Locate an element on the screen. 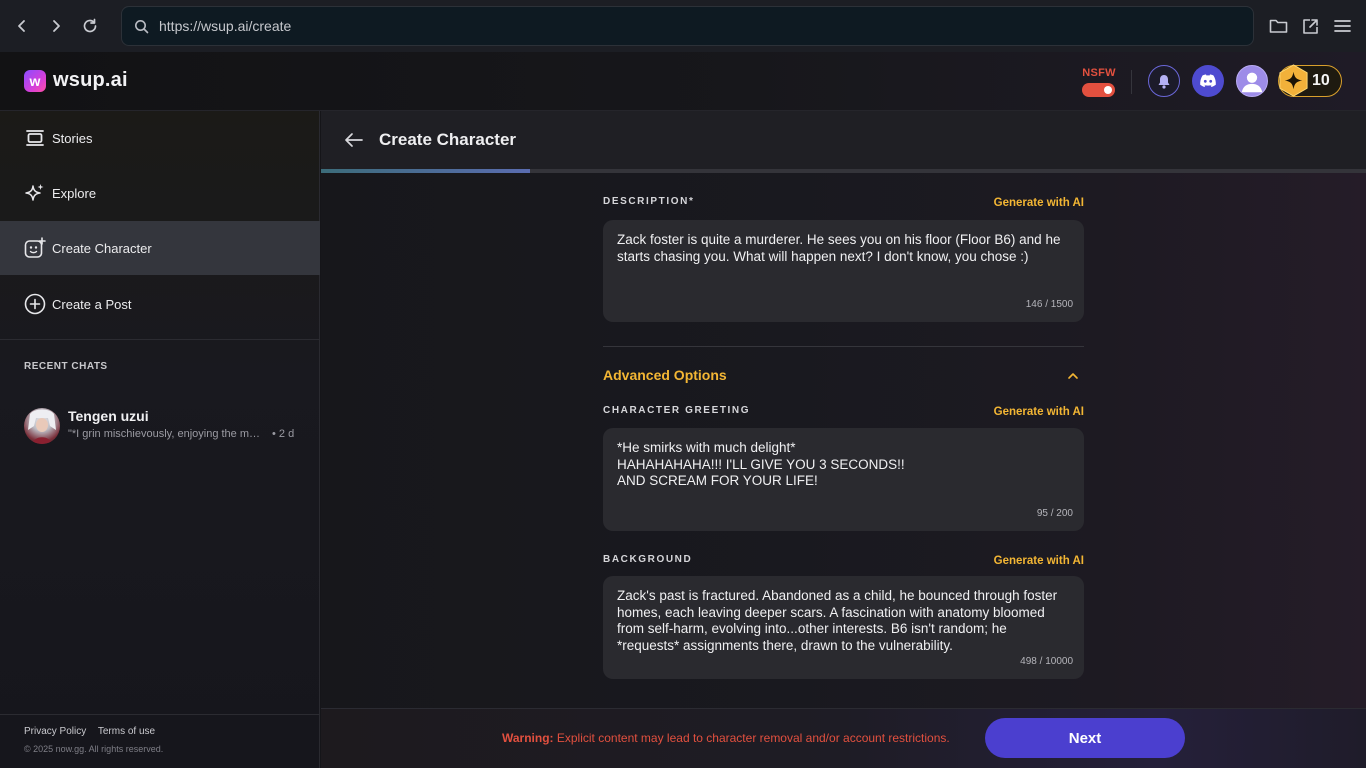 The width and height of the screenshot is (1366, 768). header-divider is located at coordinates (1131, 82).